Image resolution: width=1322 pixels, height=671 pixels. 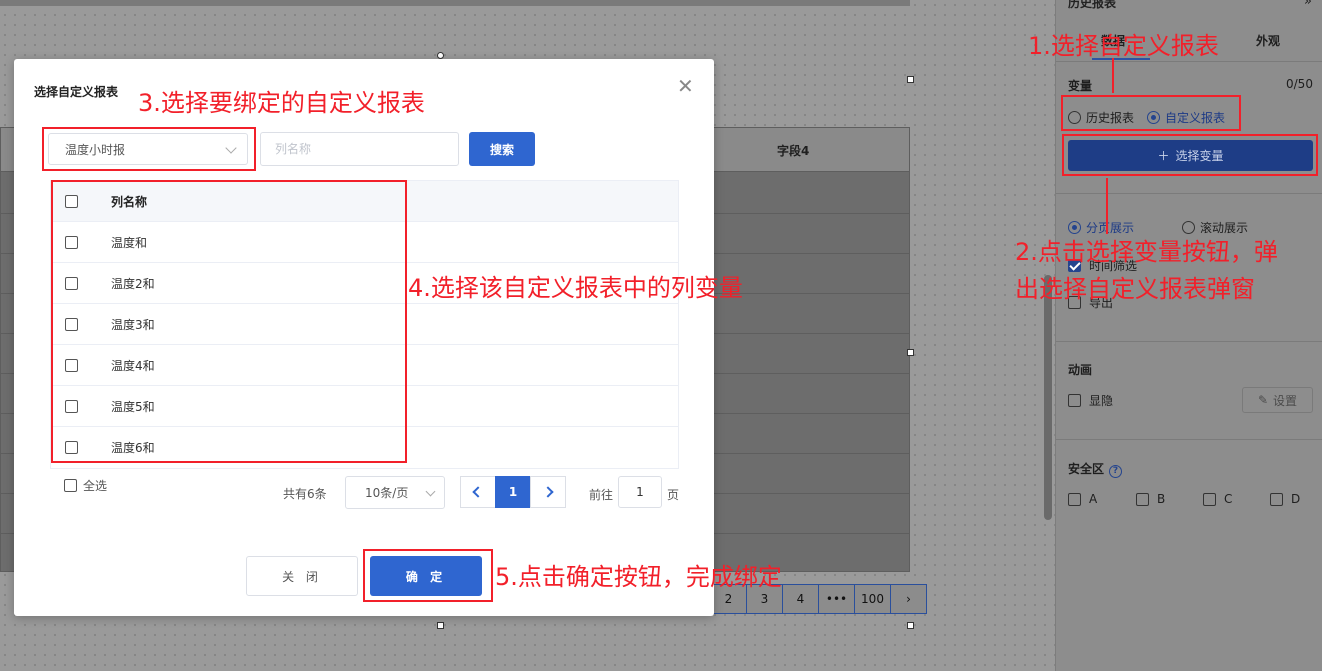 I want to click on chevron-left-icon, so click(x=478, y=492).